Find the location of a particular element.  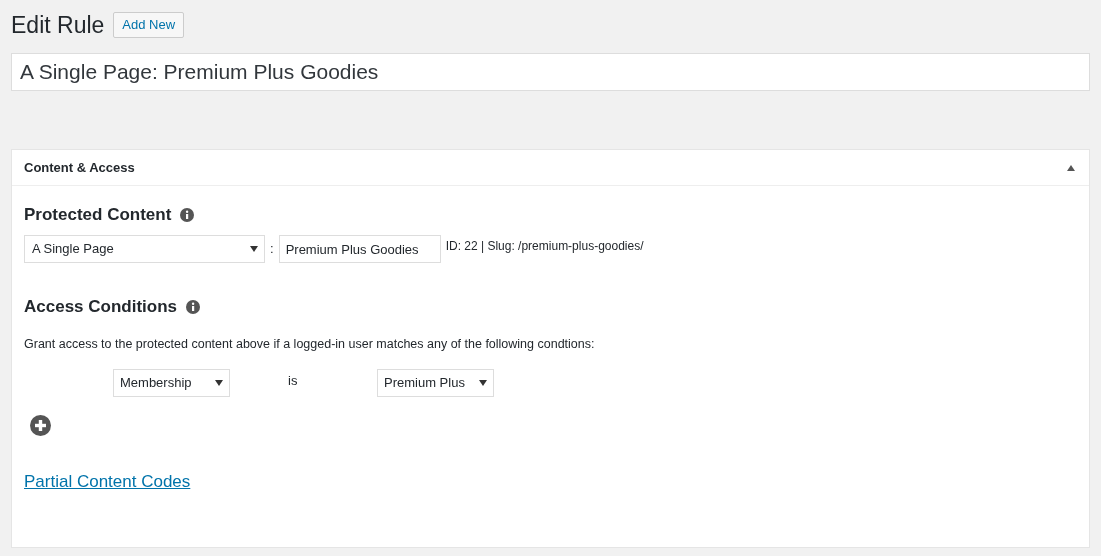

partial-content-codes-link: Partial Content Codes is located at coordinates (107, 481).